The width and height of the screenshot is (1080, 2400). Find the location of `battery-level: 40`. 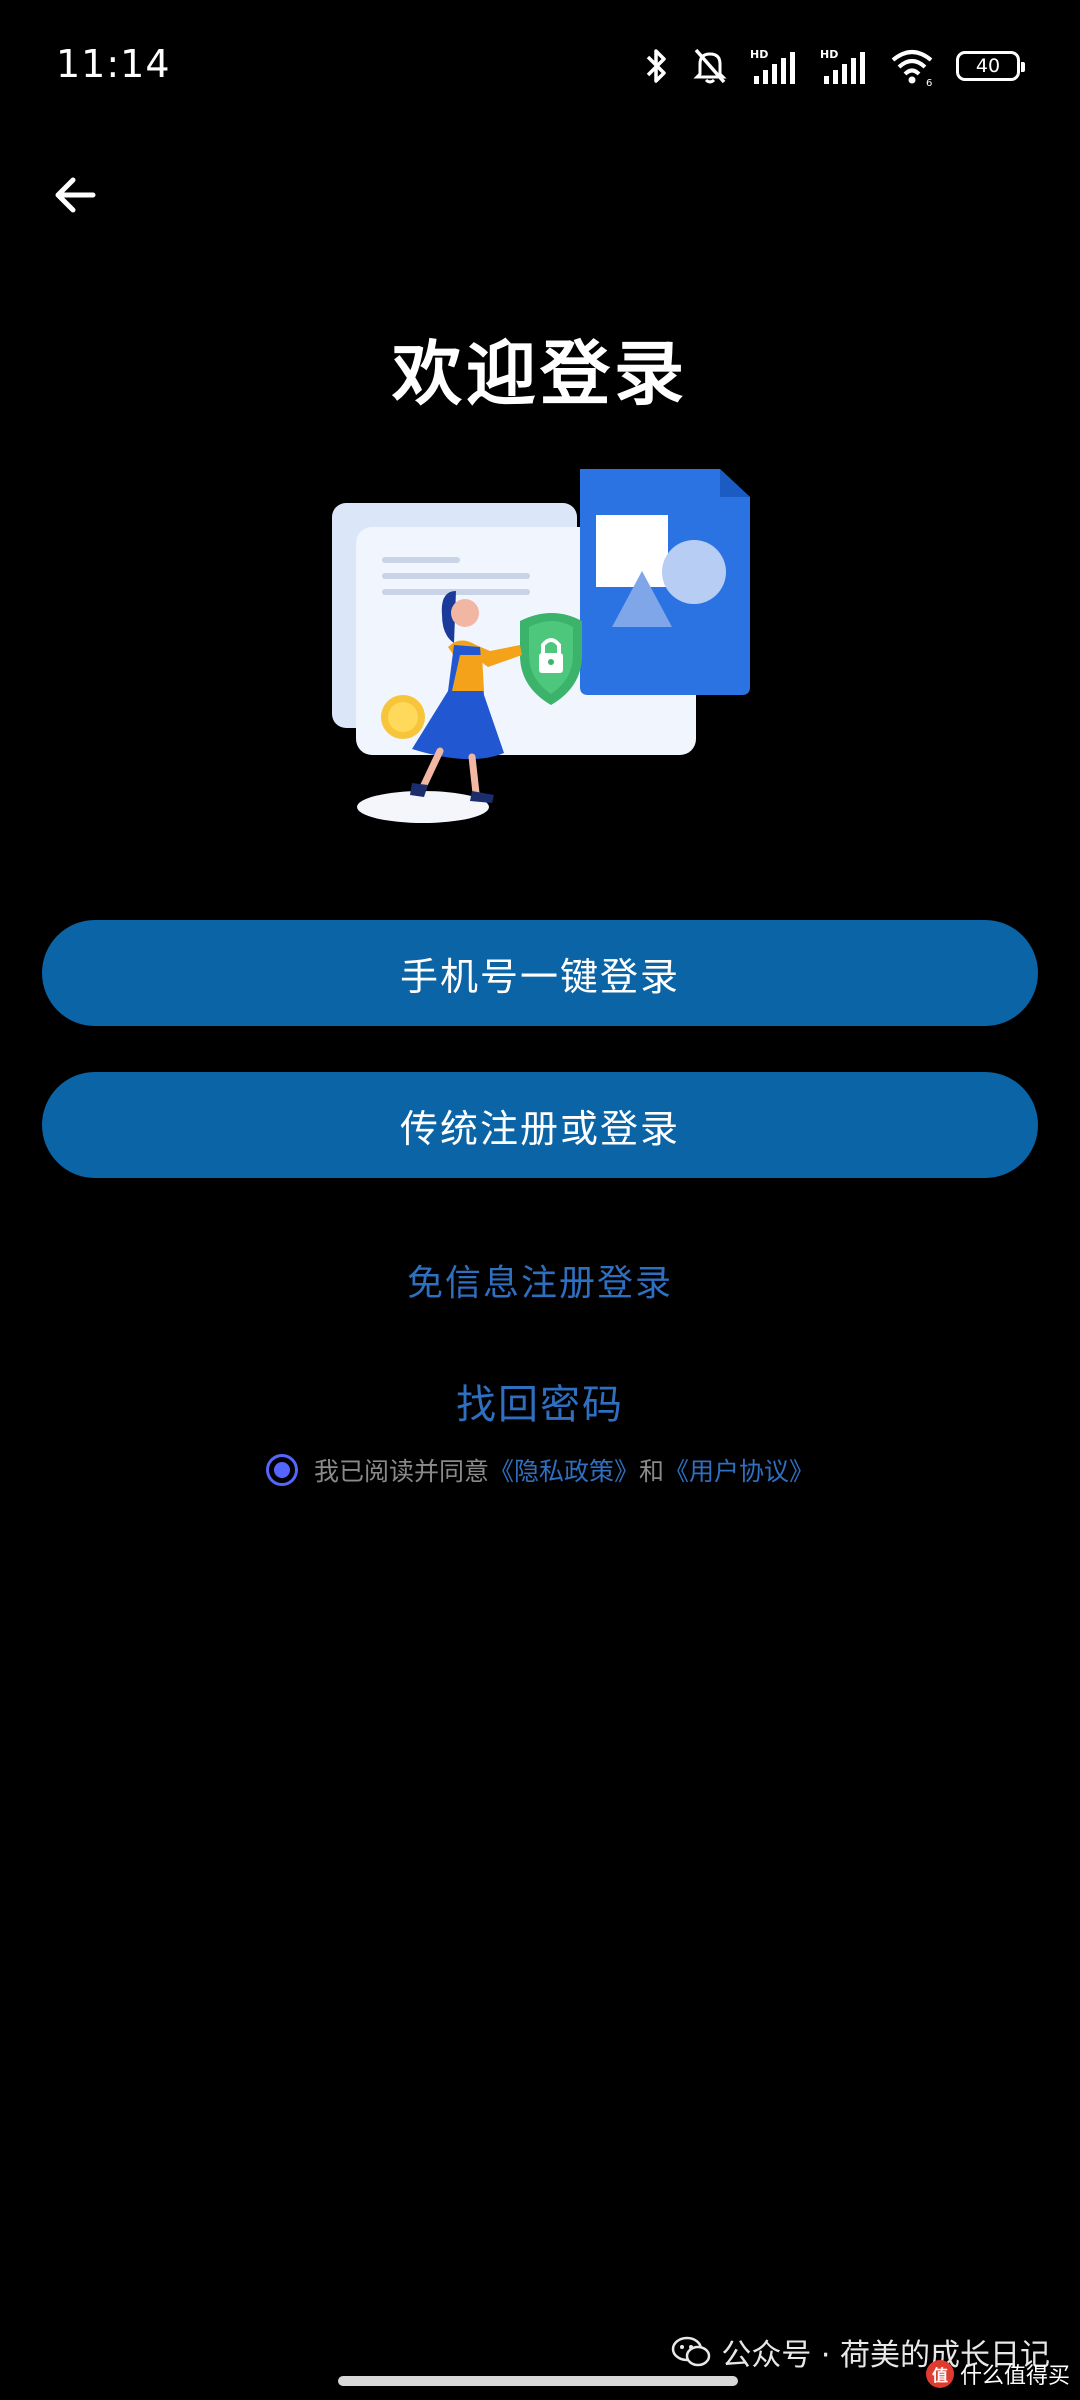

battery-level: 40 is located at coordinates (988, 66).